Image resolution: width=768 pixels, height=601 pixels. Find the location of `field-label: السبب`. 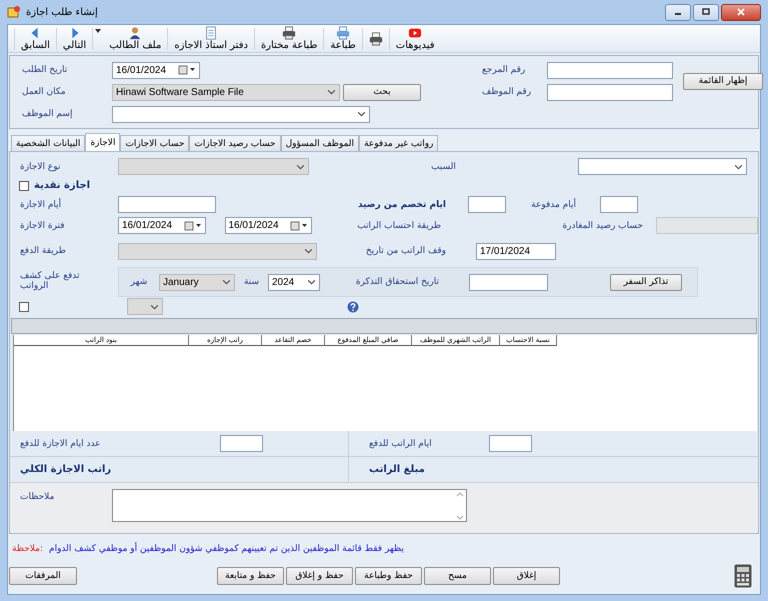

field-label: السبب is located at coordinates (443, 167).